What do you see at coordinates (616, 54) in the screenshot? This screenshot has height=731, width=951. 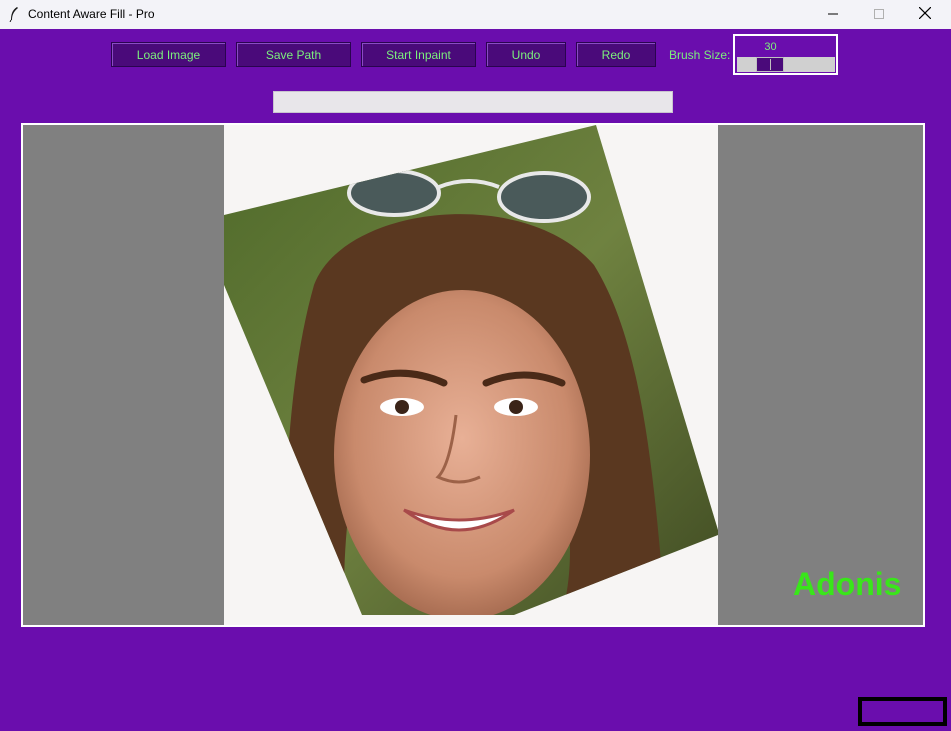 I see `redo-button: Redo` at bounding box center [616, 54].